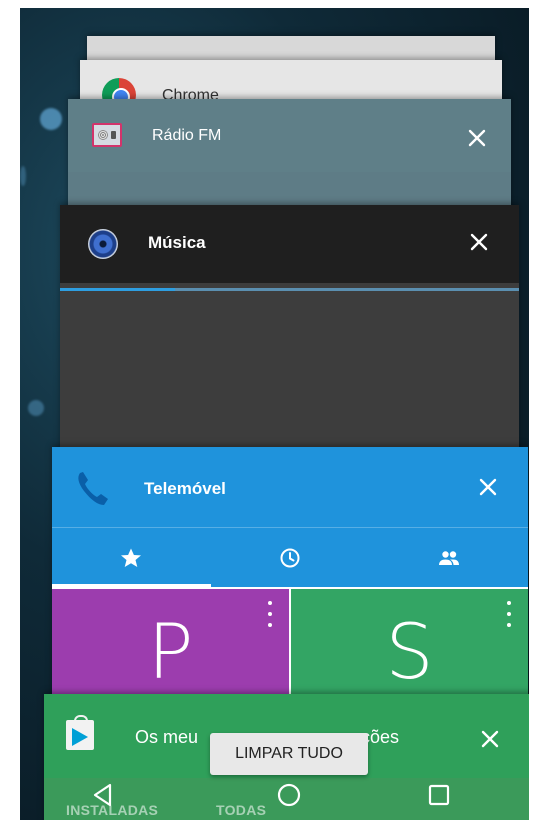 This screenshot has width=540, height=826. What do you see at coordinates (187, 135) in the screenshot?
I see `card-title: Rádio FM` at bounding box center [187, 135].